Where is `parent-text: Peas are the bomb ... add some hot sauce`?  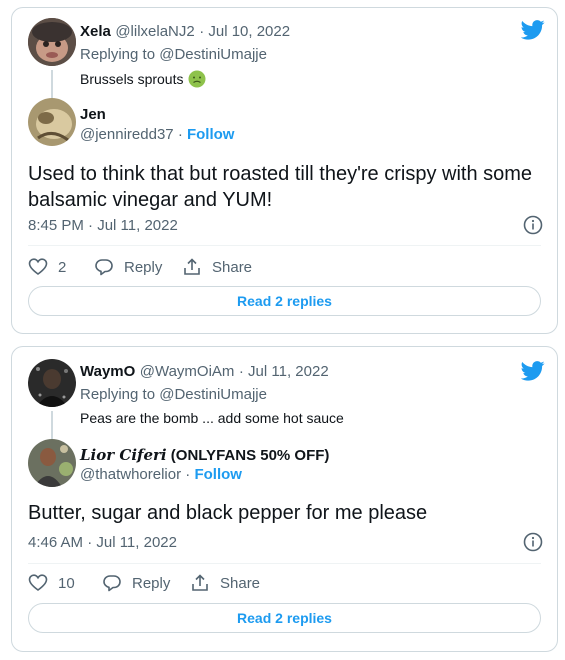
parent-text: Peas are the bomb ... add some hot sauce is located at coordinates (212, 418).